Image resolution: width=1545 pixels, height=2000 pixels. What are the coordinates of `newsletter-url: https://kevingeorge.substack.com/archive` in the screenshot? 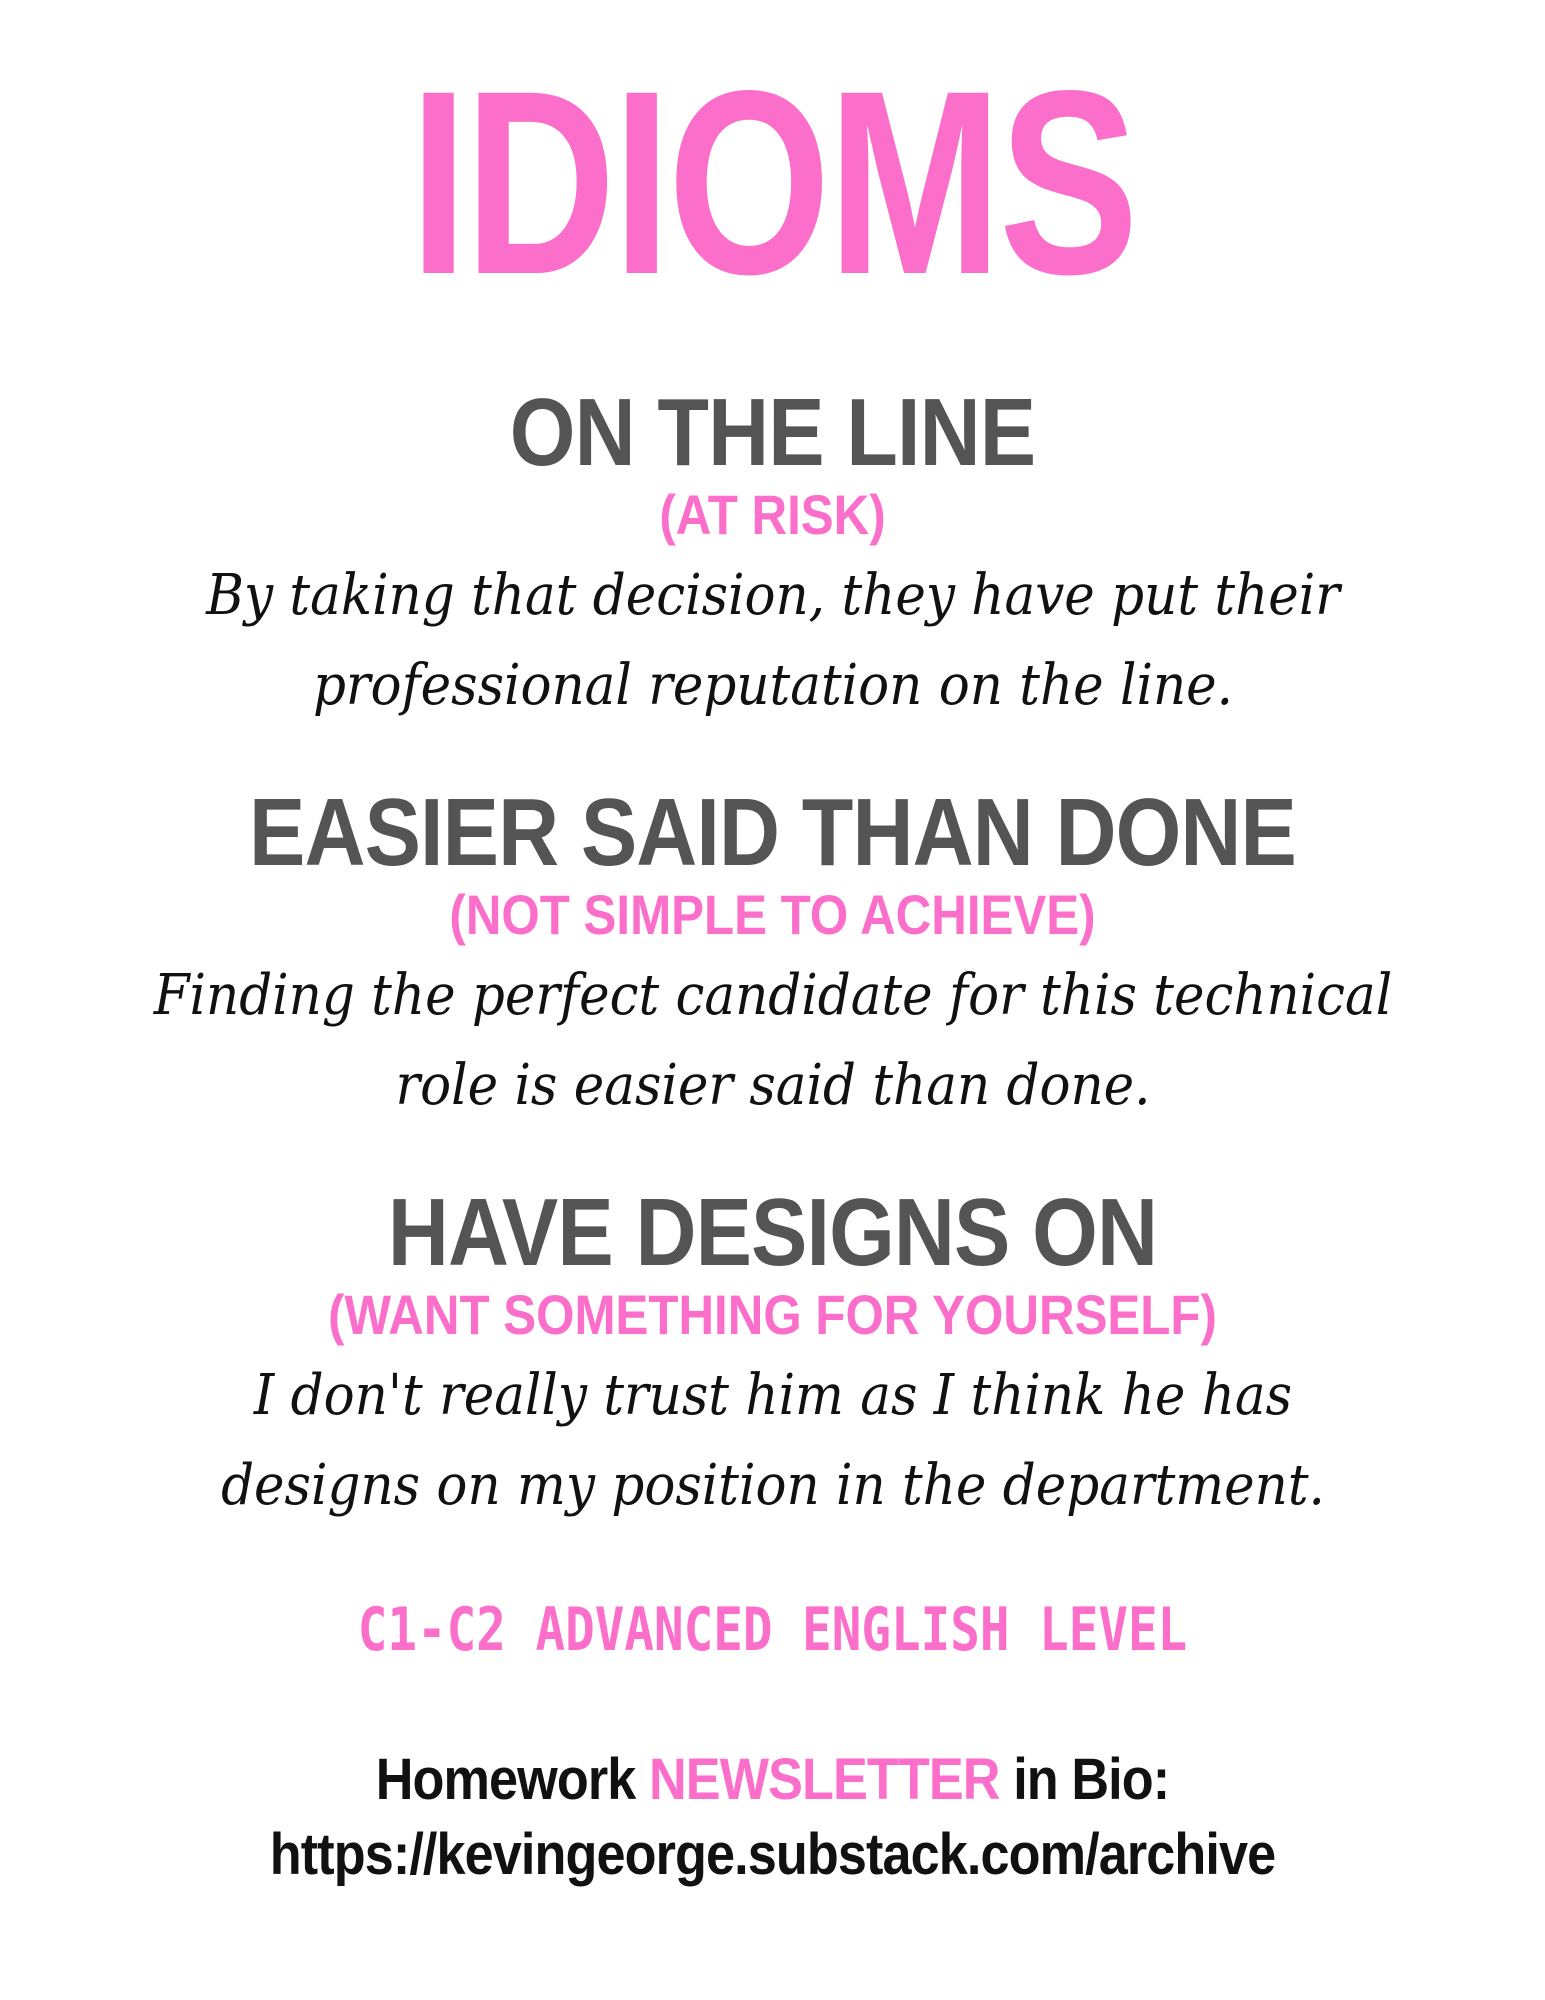 It's located at (772, 1855).